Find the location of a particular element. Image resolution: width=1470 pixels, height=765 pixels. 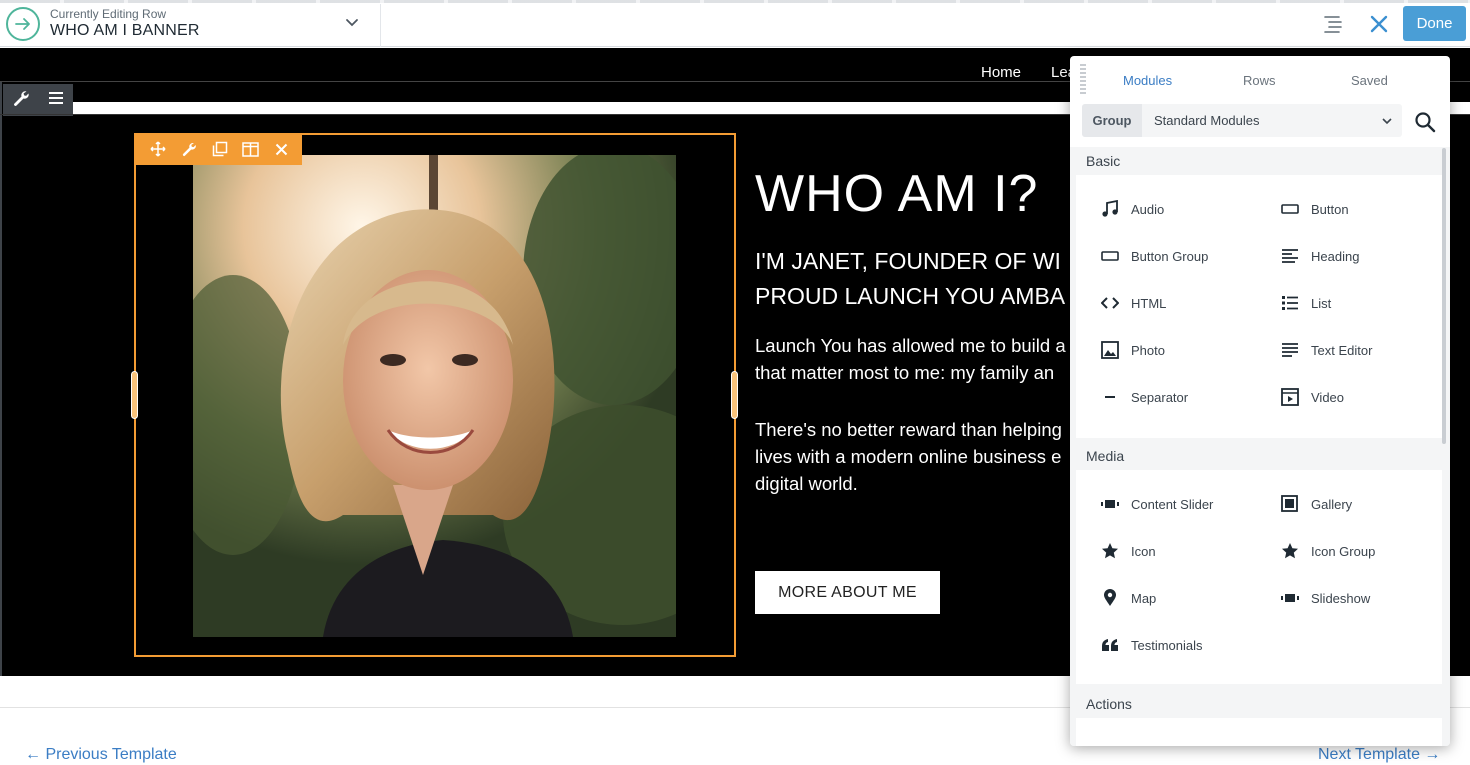

previous-template-link: ← Previous Template is located at coordinates (101, 755).